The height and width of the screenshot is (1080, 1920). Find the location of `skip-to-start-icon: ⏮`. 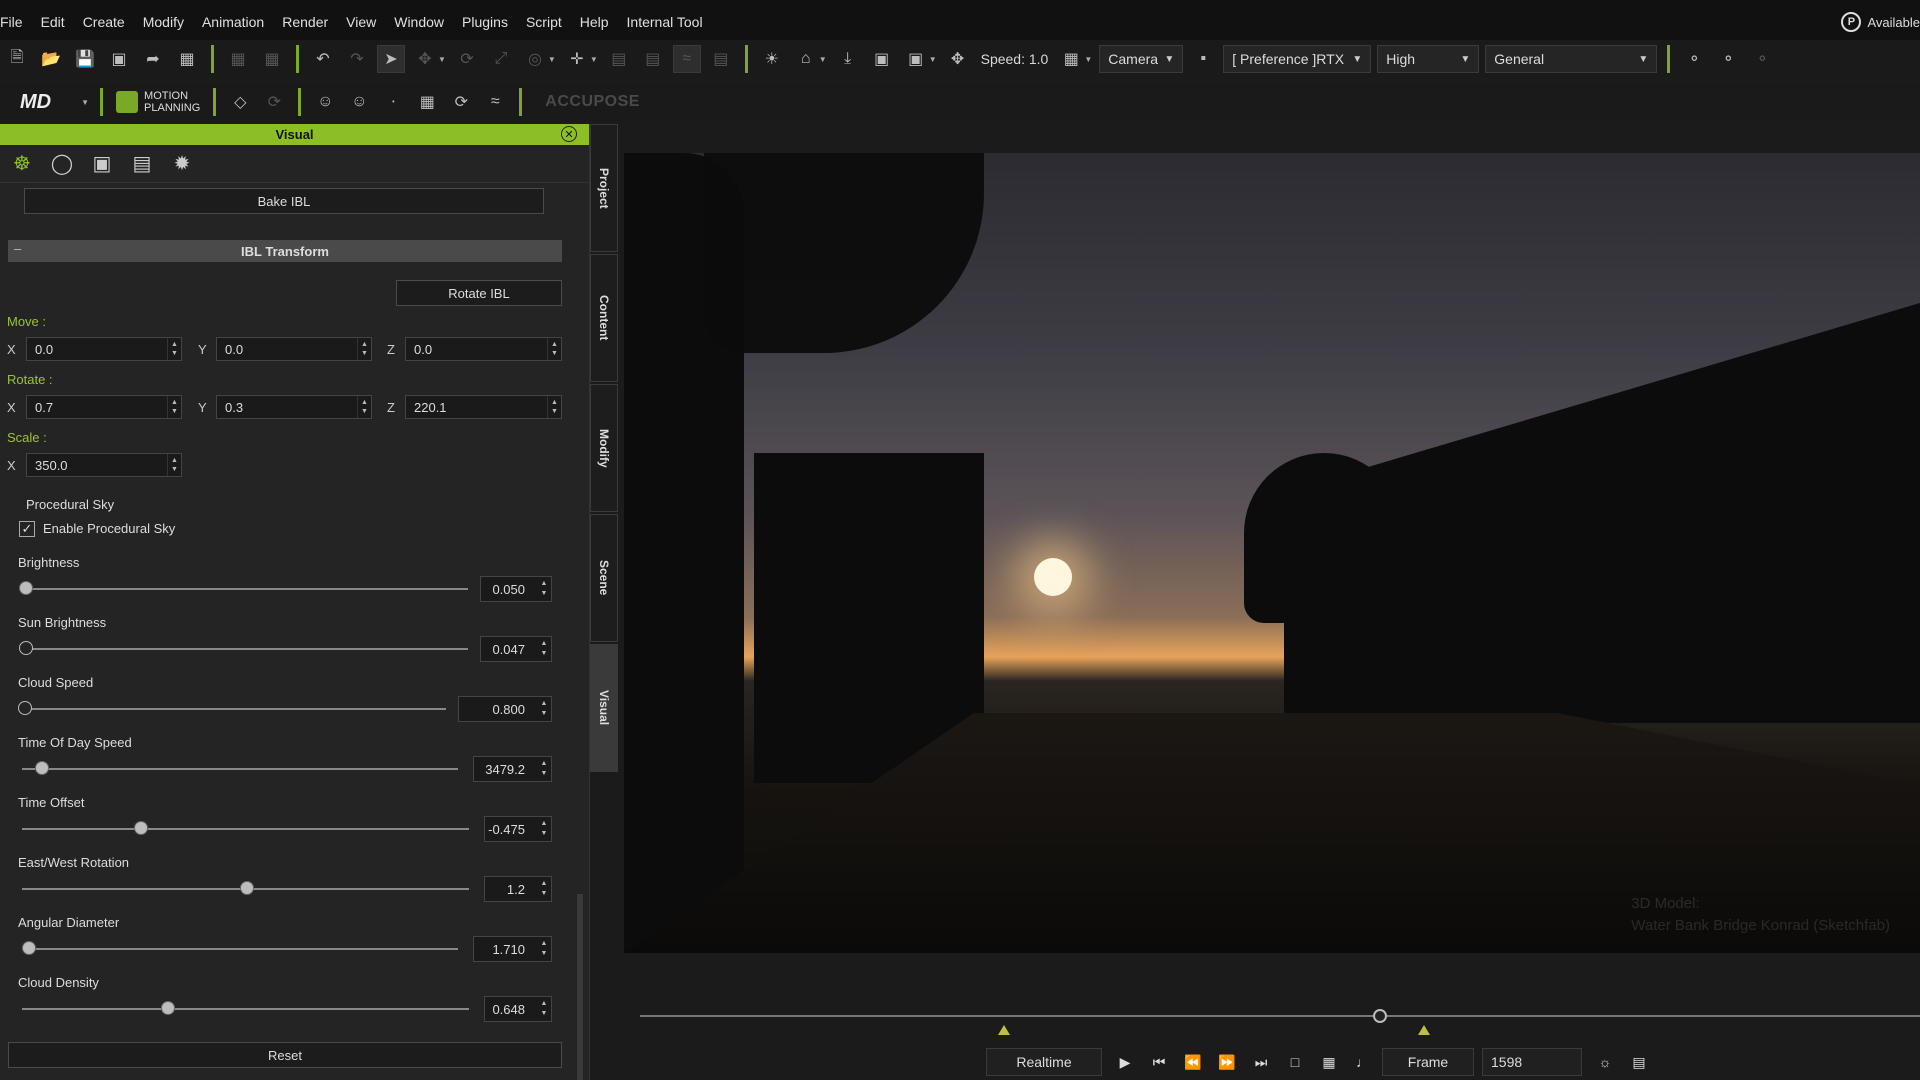

skip-to-start-icon: ⏮ is located at coordinates (1159, 1062).